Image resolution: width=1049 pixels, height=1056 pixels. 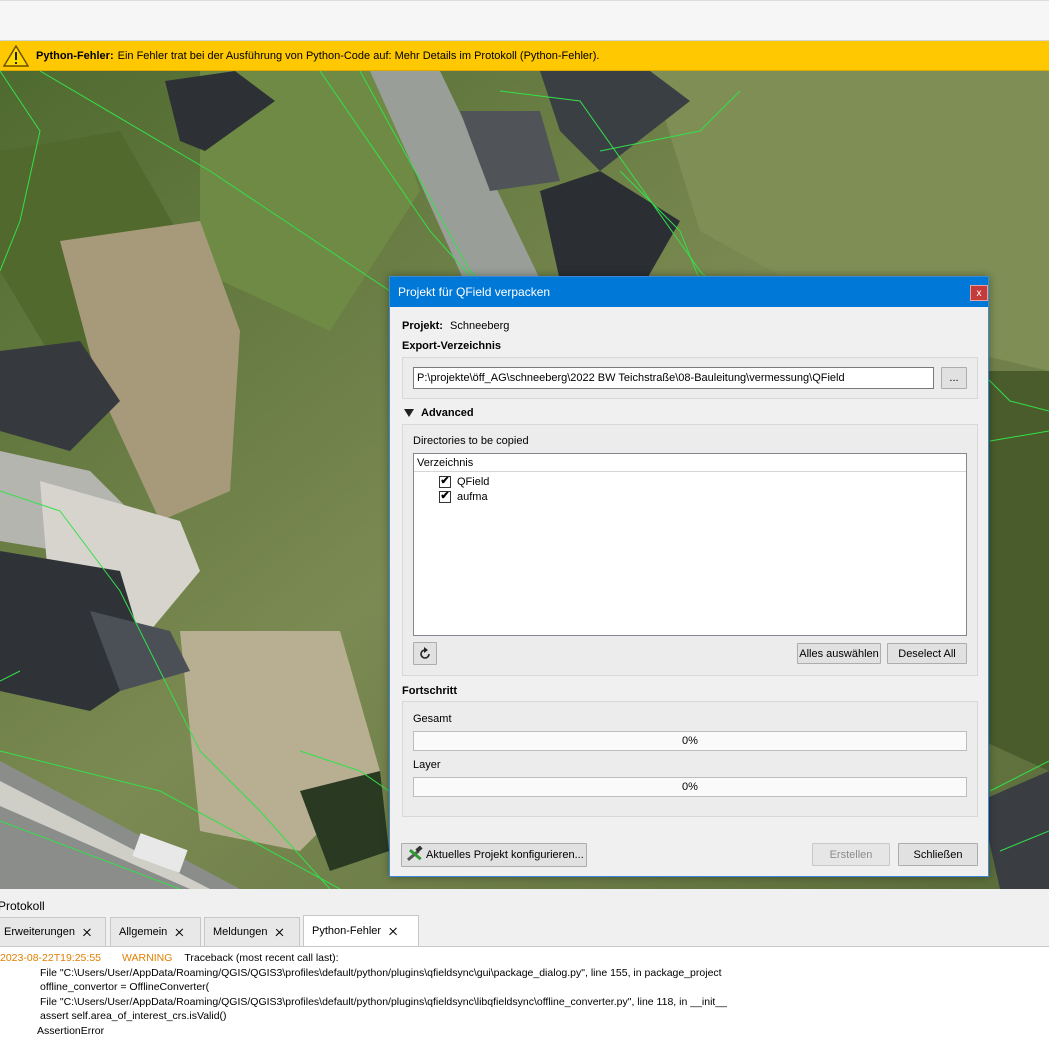 I want to click on log-timestamp: 2023-08-22T19:25:55, so click(x=50, y=958).